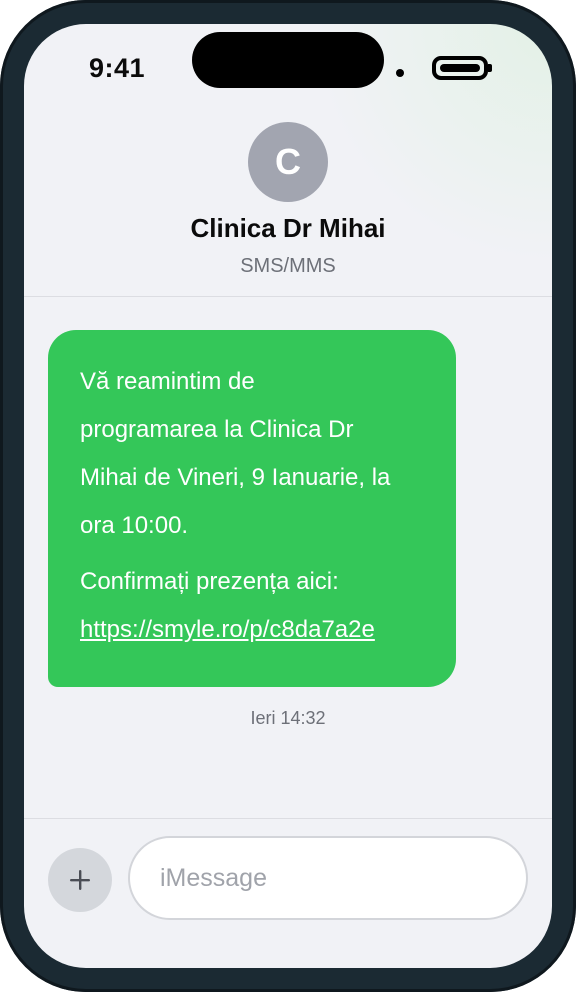  What do you see at coordinates (235, 477) in the screenshot?
I see `message-line: Mihai de Vineri, 9 Ianuarie, la` at bounding box center [235, 477].